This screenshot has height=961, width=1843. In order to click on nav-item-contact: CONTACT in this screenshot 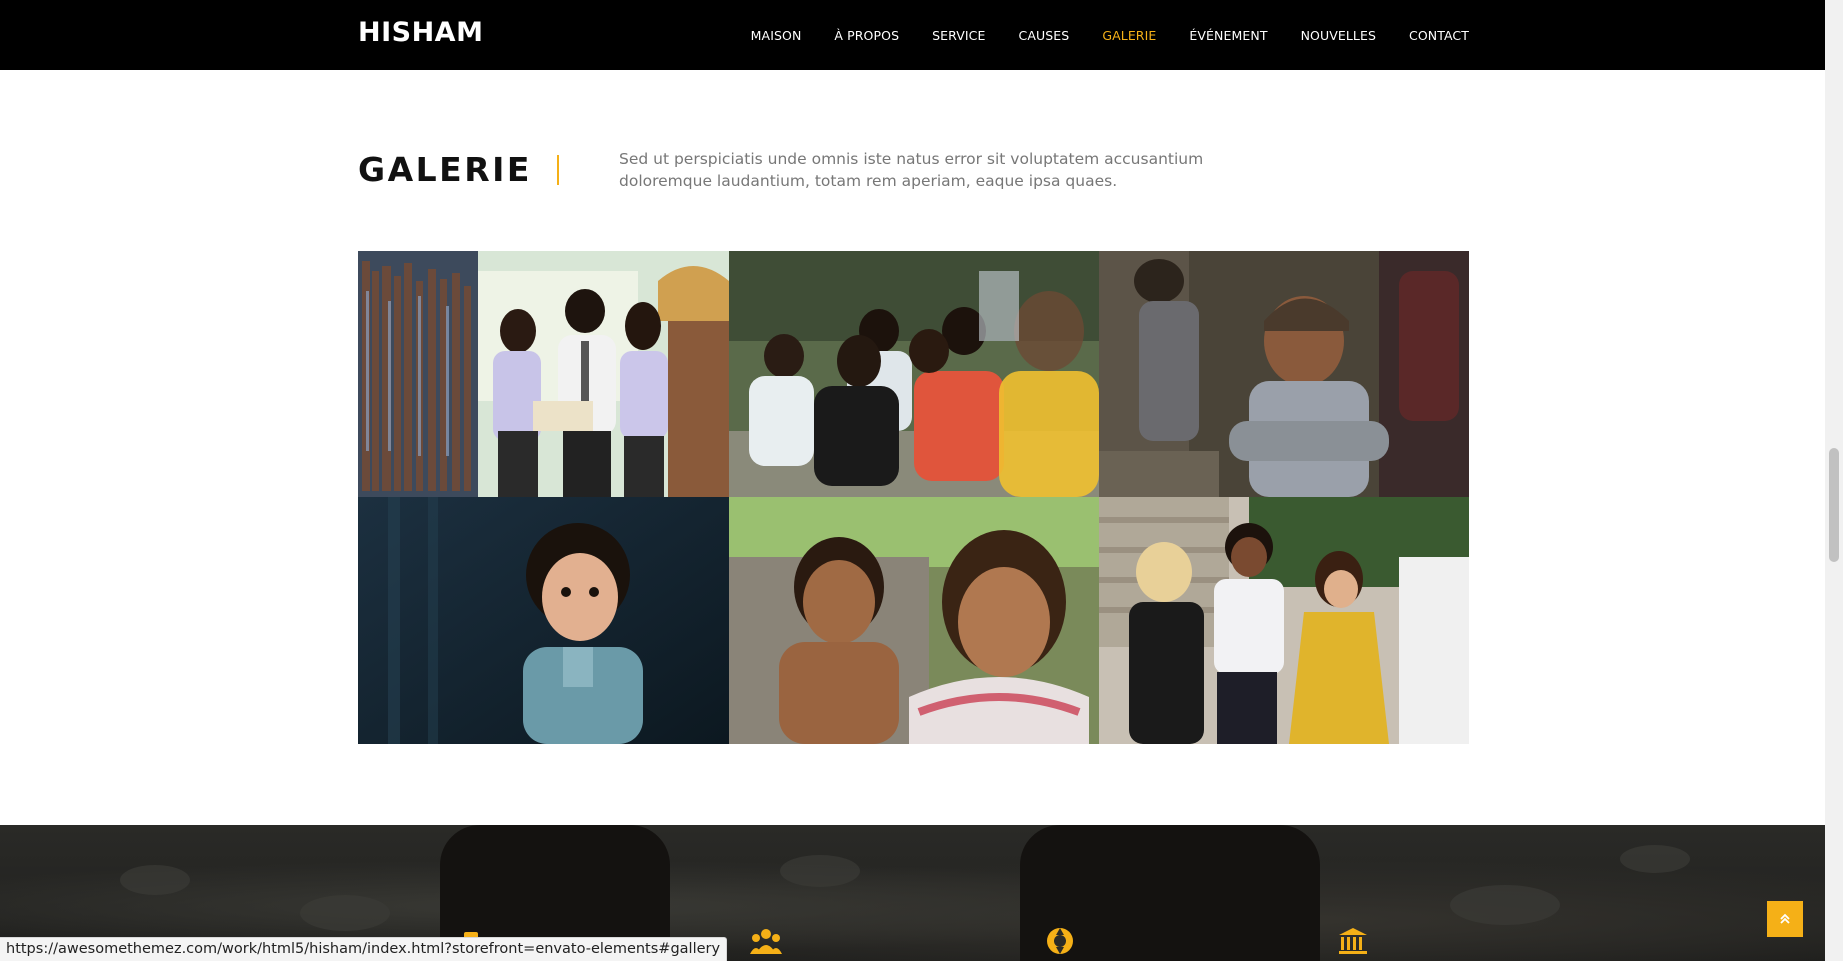, I will do `click(1439, 35)`.